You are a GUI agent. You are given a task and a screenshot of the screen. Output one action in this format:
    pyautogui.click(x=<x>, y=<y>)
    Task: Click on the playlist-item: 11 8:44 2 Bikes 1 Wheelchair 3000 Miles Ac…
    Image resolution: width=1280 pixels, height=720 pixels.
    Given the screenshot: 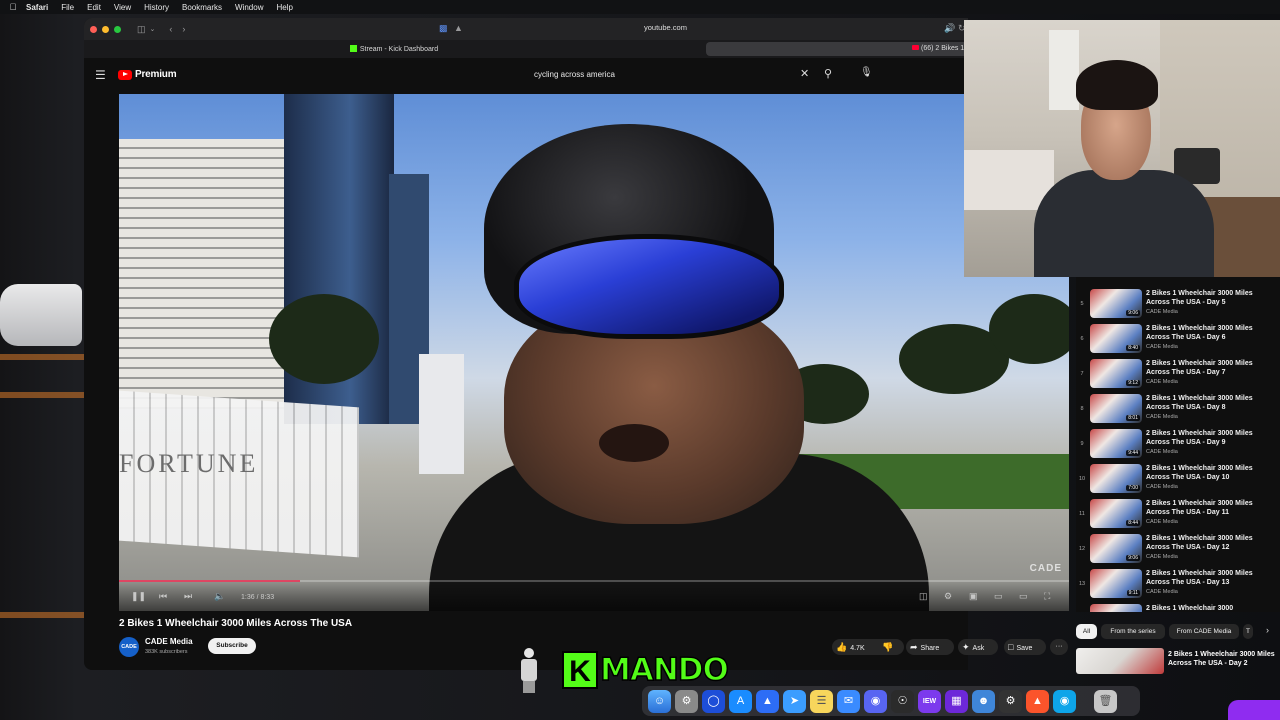 What is the action you would take?
    pyautogui.click(x=1178, y=515)
    